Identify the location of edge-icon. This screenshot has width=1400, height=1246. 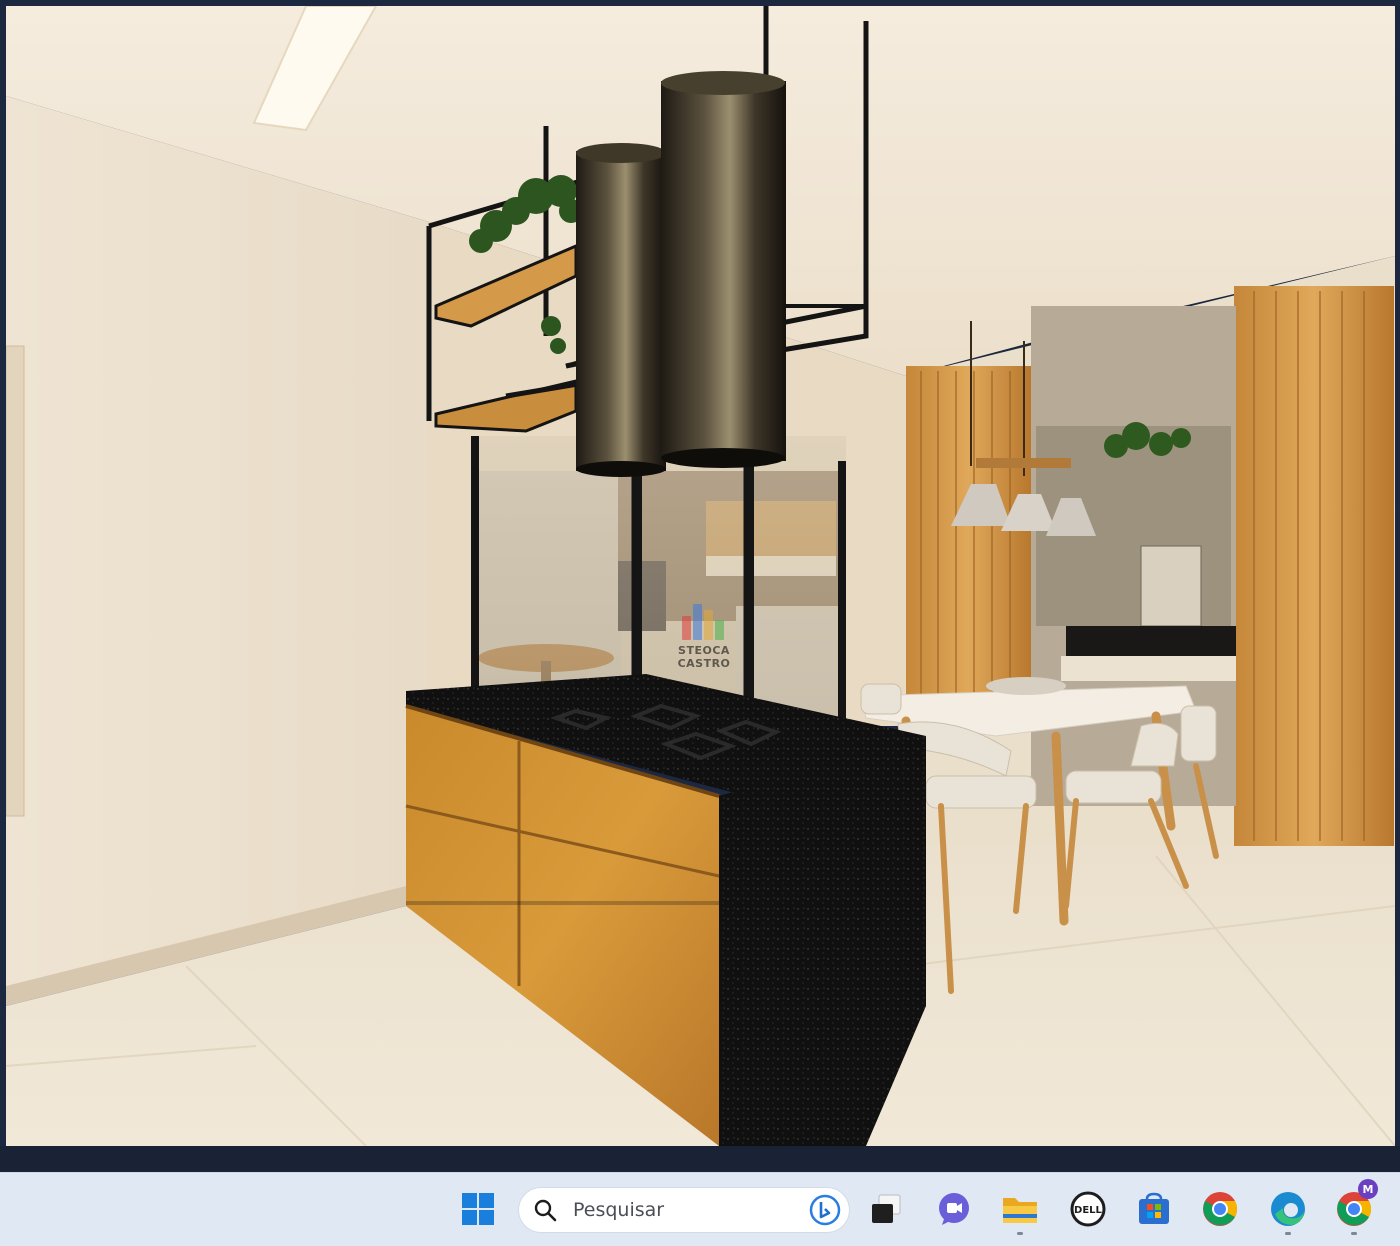
(1288, 1209).